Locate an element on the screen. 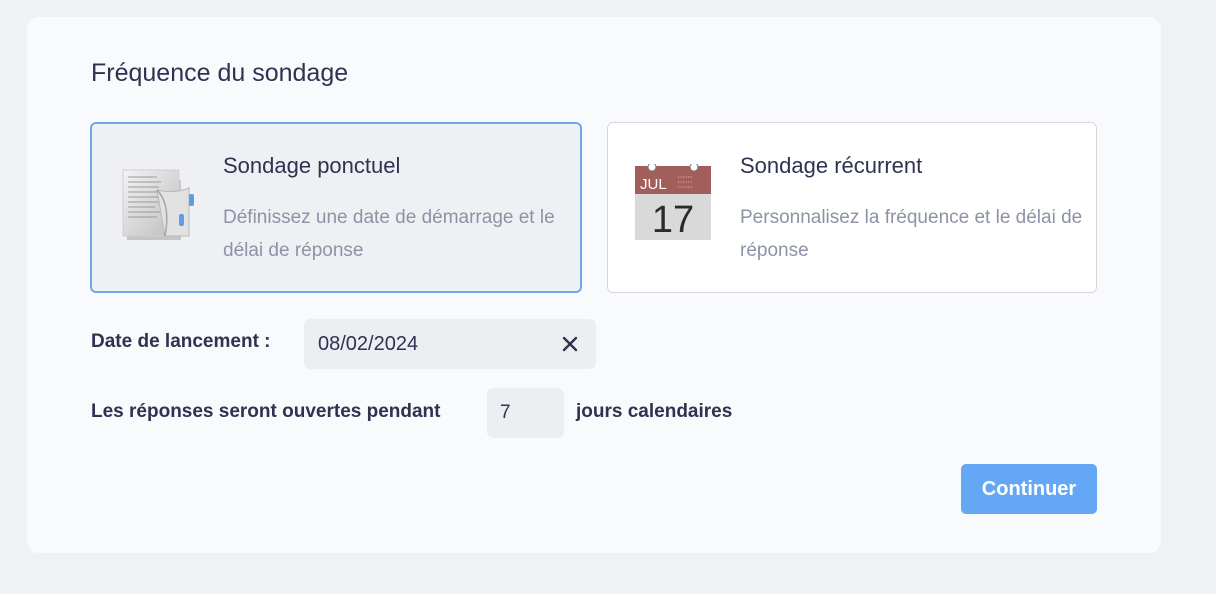  option-title: Sondage récurrent is located at coordinates (831, 165).